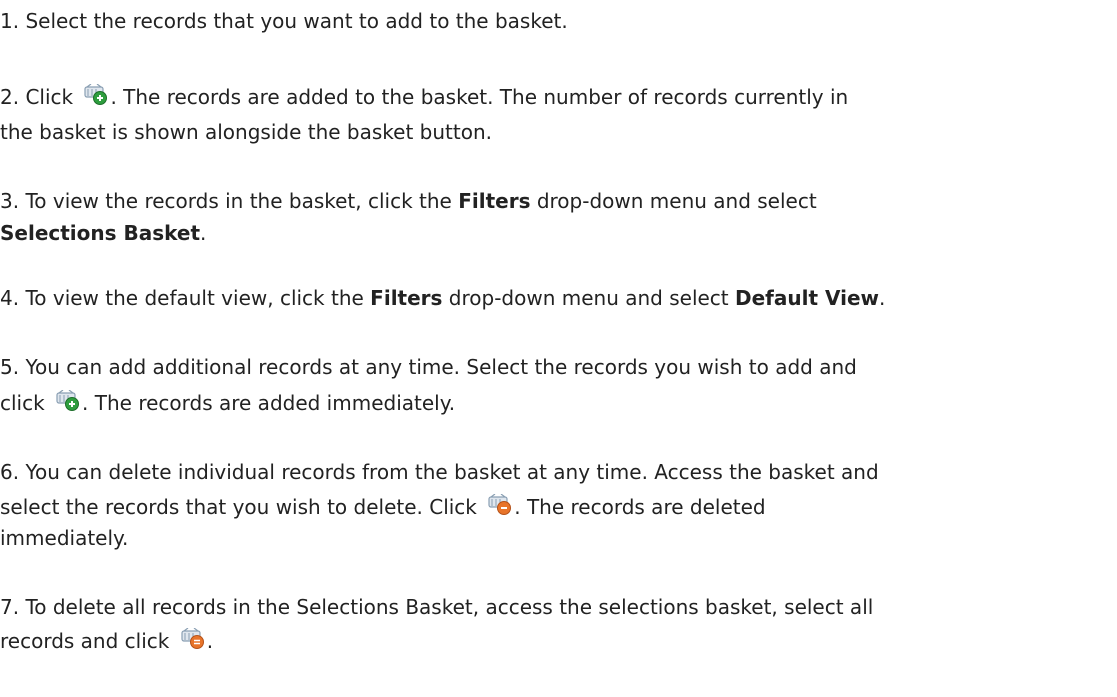  What do you see at coordinates (640, 507) in the screenshot?
I see `step-6-text-c: . The records are deleted` at bounding box center [640, 507].